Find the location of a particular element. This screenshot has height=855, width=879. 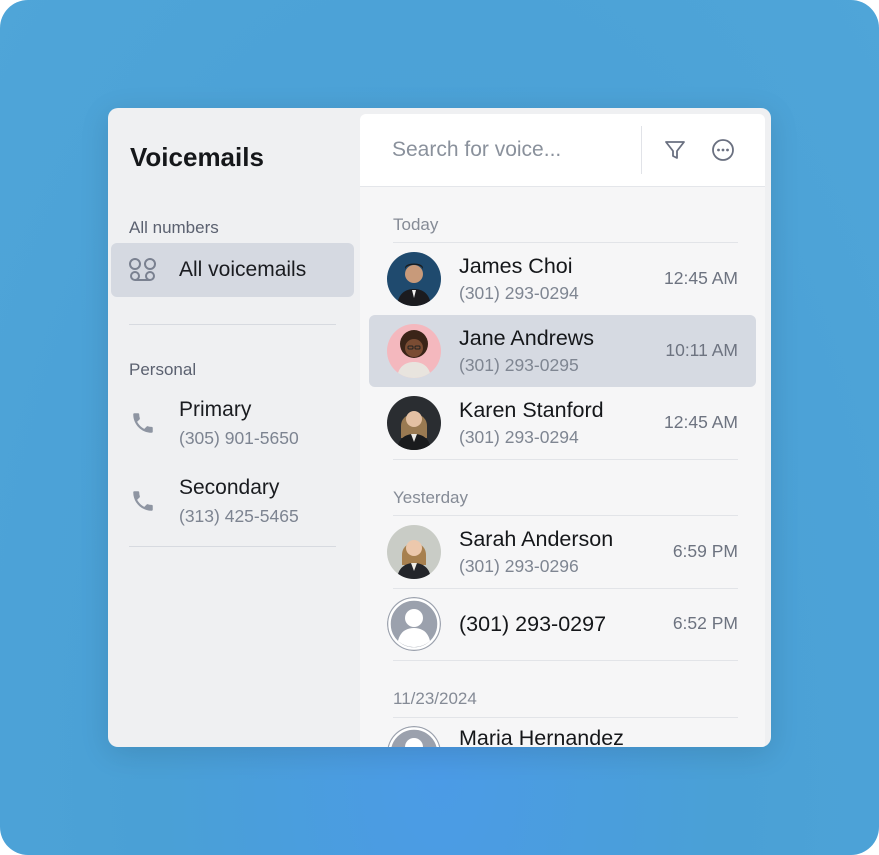

caller-number: (301) 293-0296 is located at coordinates (519, 566).